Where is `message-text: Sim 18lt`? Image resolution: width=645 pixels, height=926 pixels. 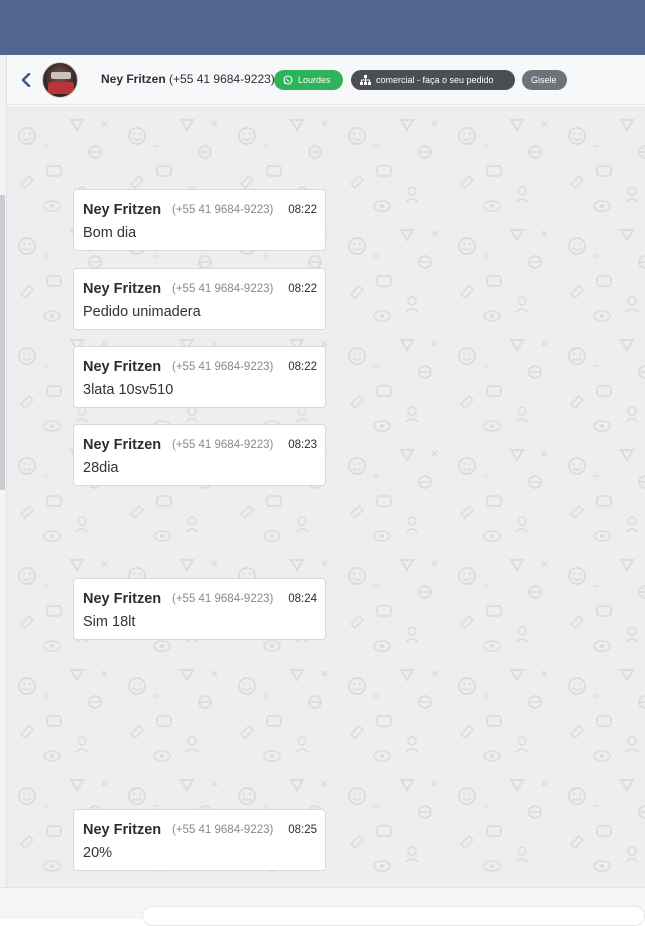
message-text: Sim 18lt is located at coordinates (109, 622).